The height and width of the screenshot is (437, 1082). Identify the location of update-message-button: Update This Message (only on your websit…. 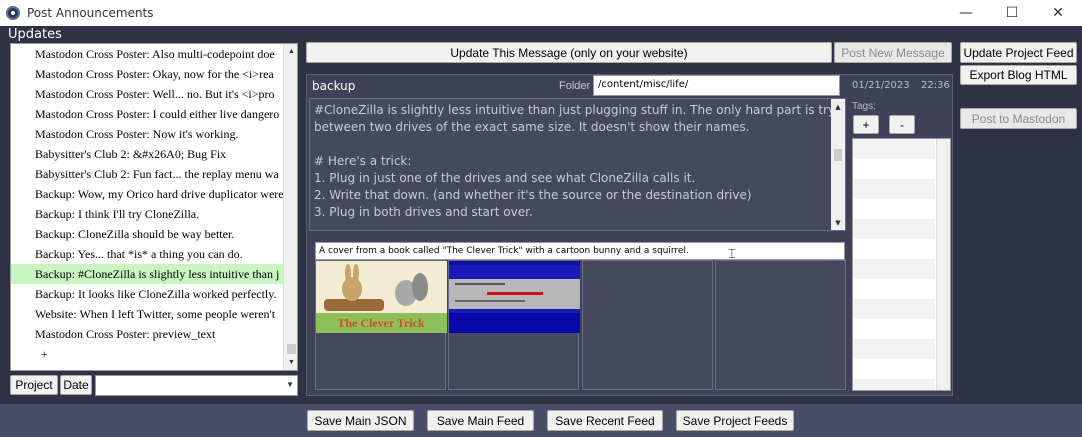
(569, 52).